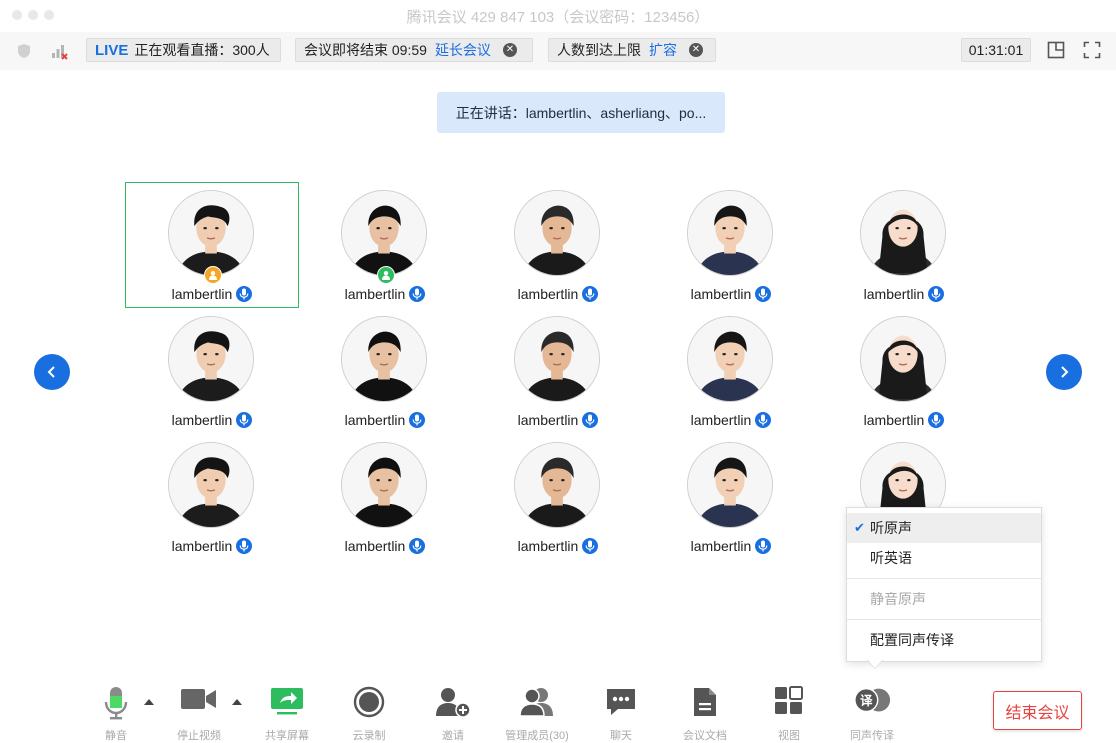 The height and width of the screenshot is (743, 1116). I want to click on expand-capacity-link: 扩容, so click(663, 50).